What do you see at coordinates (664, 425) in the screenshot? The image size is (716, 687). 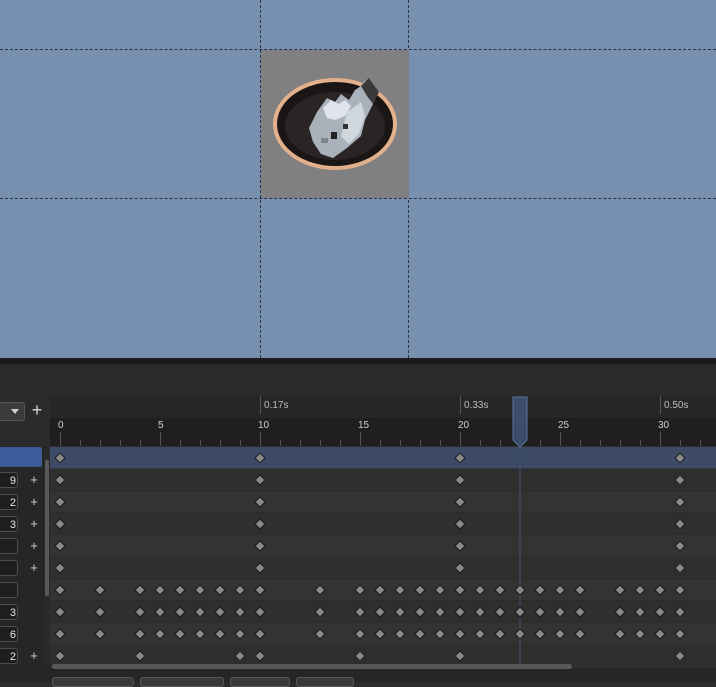 I see `frame-label: 30` at bounding box center [664, 425].